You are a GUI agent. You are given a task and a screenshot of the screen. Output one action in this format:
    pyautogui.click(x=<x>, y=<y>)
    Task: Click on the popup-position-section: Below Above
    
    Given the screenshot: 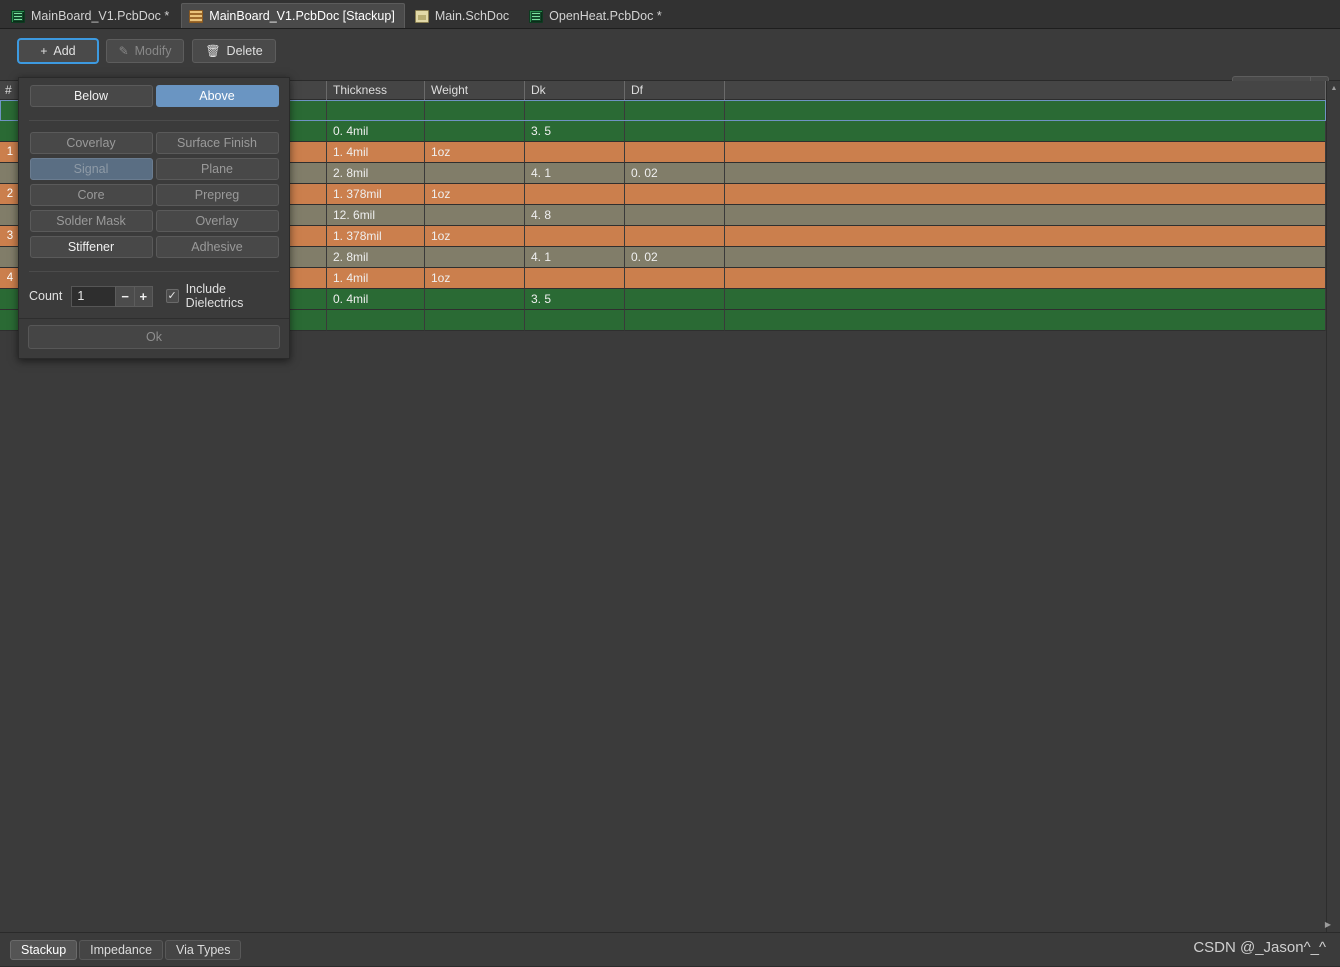 What is the action you would take?
    pyautogui.click(x=154, y=96)
    